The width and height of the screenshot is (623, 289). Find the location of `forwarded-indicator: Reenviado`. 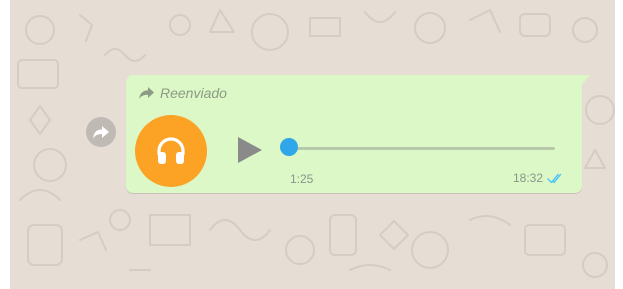

forwarded-indicator: Reenviado is located at coordinates (182, 93).